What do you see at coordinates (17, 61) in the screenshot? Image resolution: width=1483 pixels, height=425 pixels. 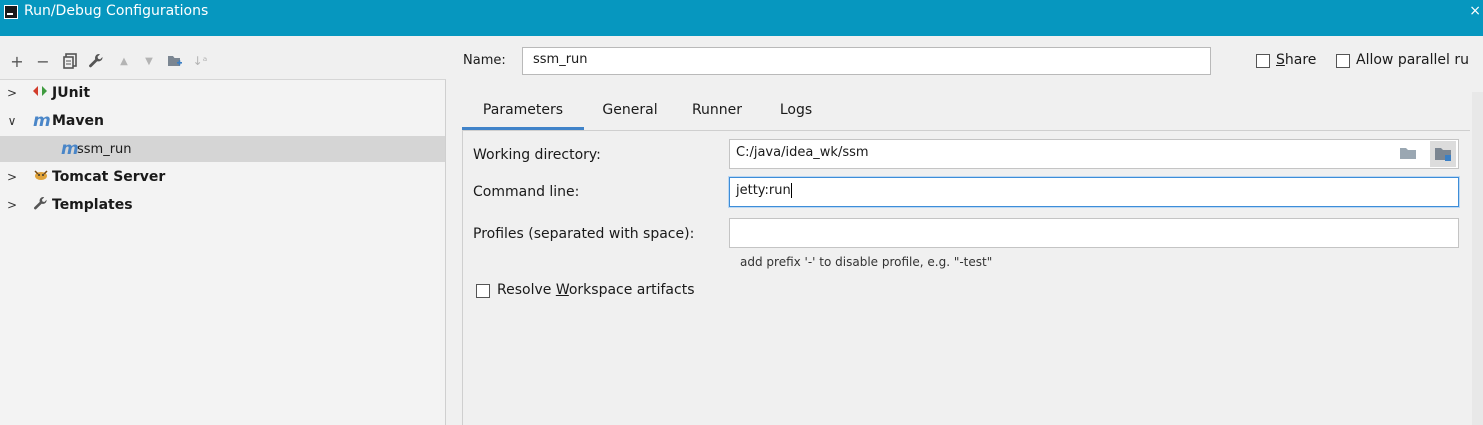 I see `add-icon: +` at bounding box center [17, 61].